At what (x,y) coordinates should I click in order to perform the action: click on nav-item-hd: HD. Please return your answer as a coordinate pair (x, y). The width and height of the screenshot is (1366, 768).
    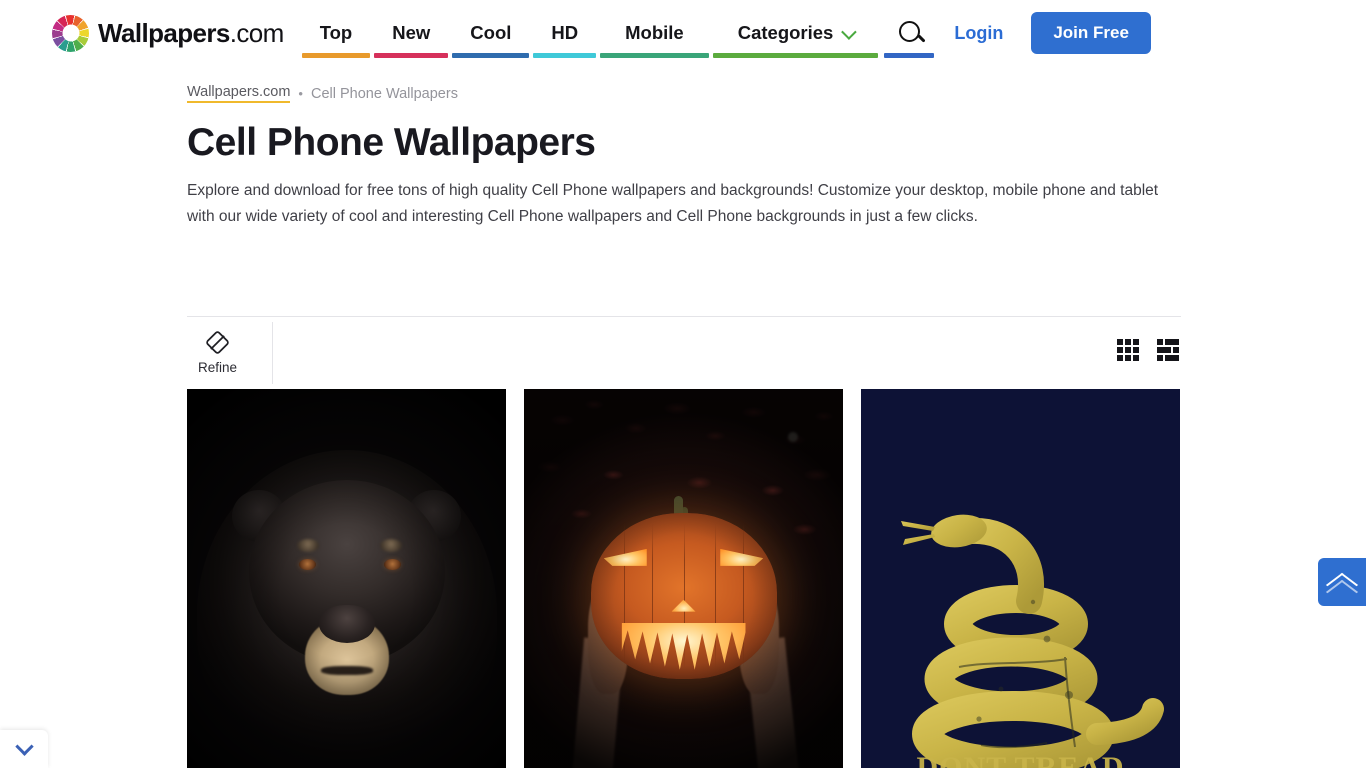
    Looking at the image, I should click on (564, 33).